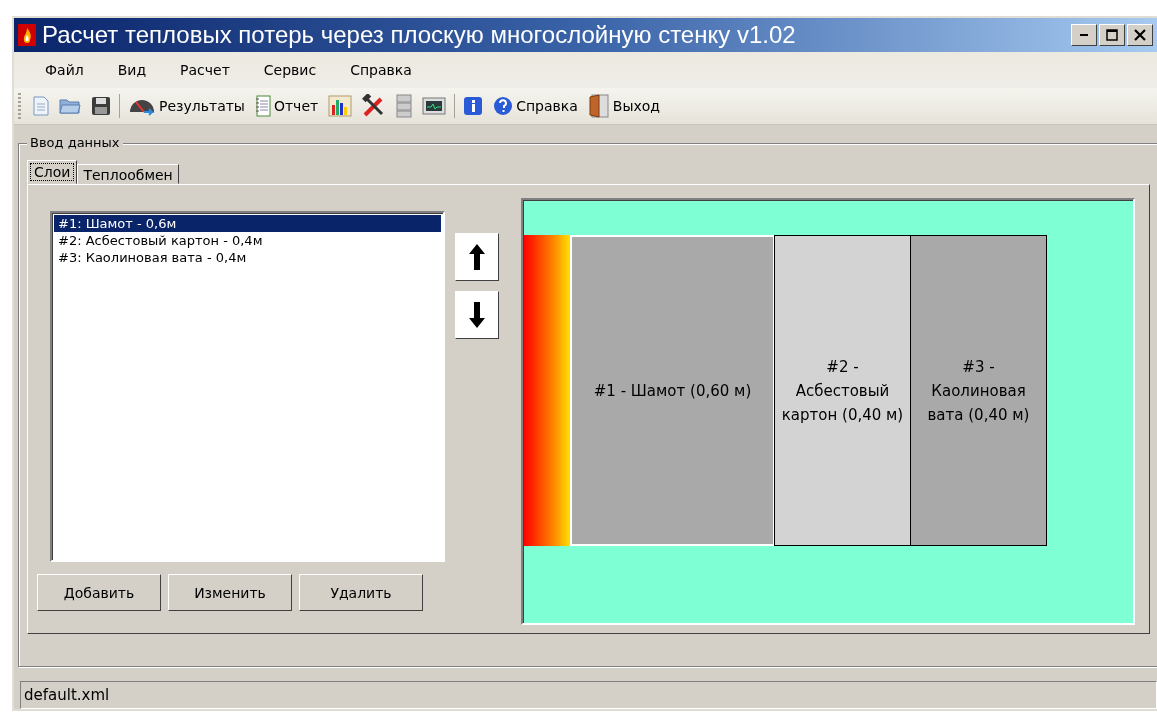 Image resolution: width=1157 pixels, height=713 pixels. I want to click on document-icon, so click(41, 106).